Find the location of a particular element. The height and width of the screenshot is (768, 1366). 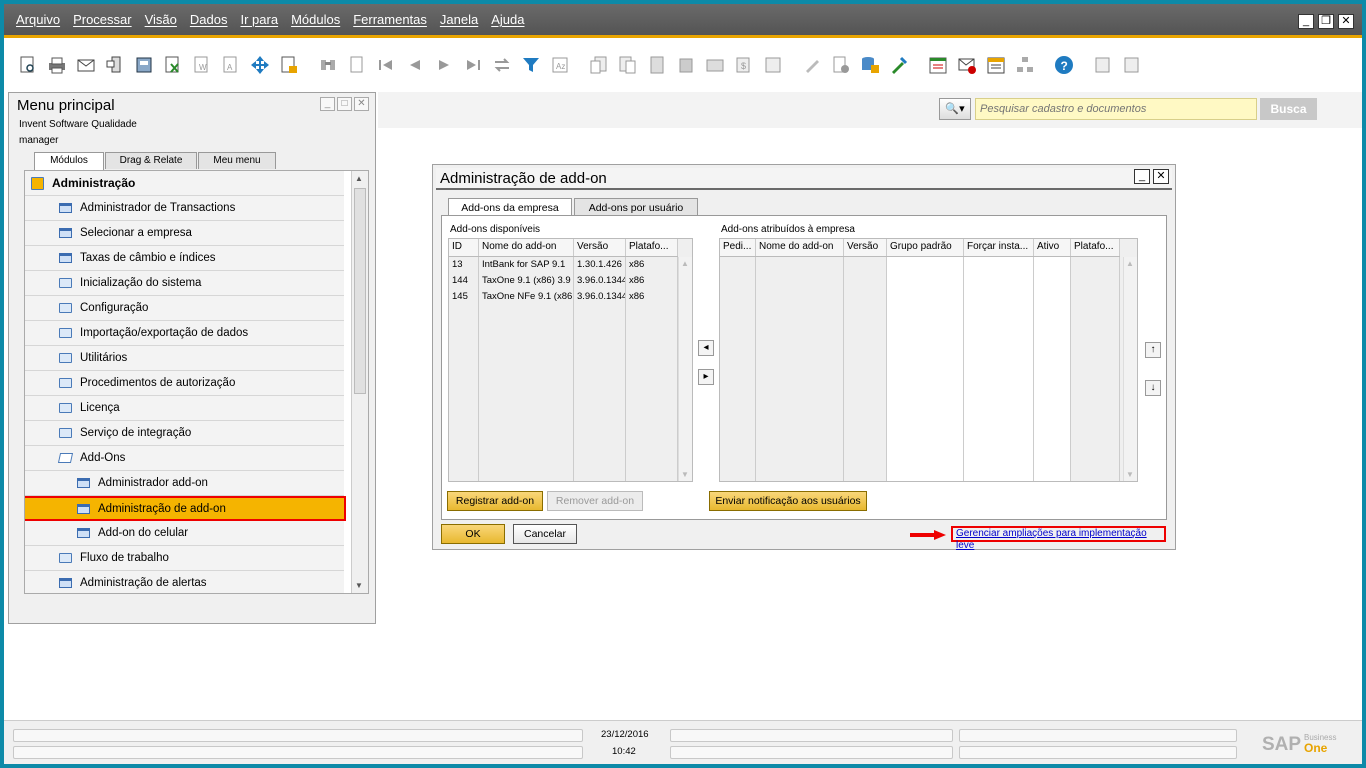

scroll-down-arrow-icon: ▼ is located at coordinates (359, 585).